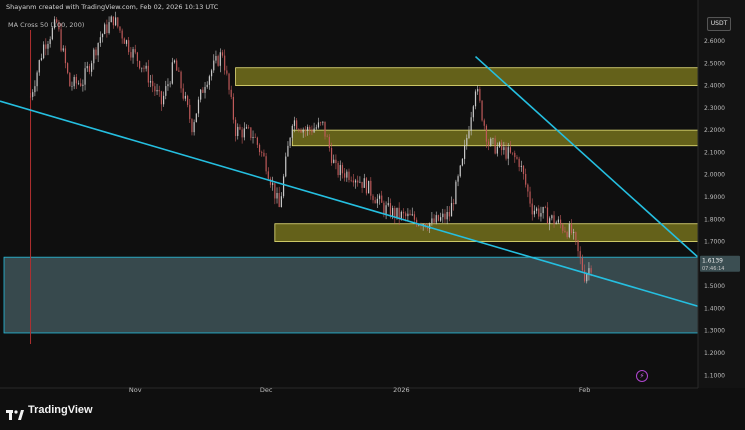  What do you see at coordinates (714, 86) in the screenshot?
I see `y-tick-label: 2.4000` at bounding box center [714, 86].